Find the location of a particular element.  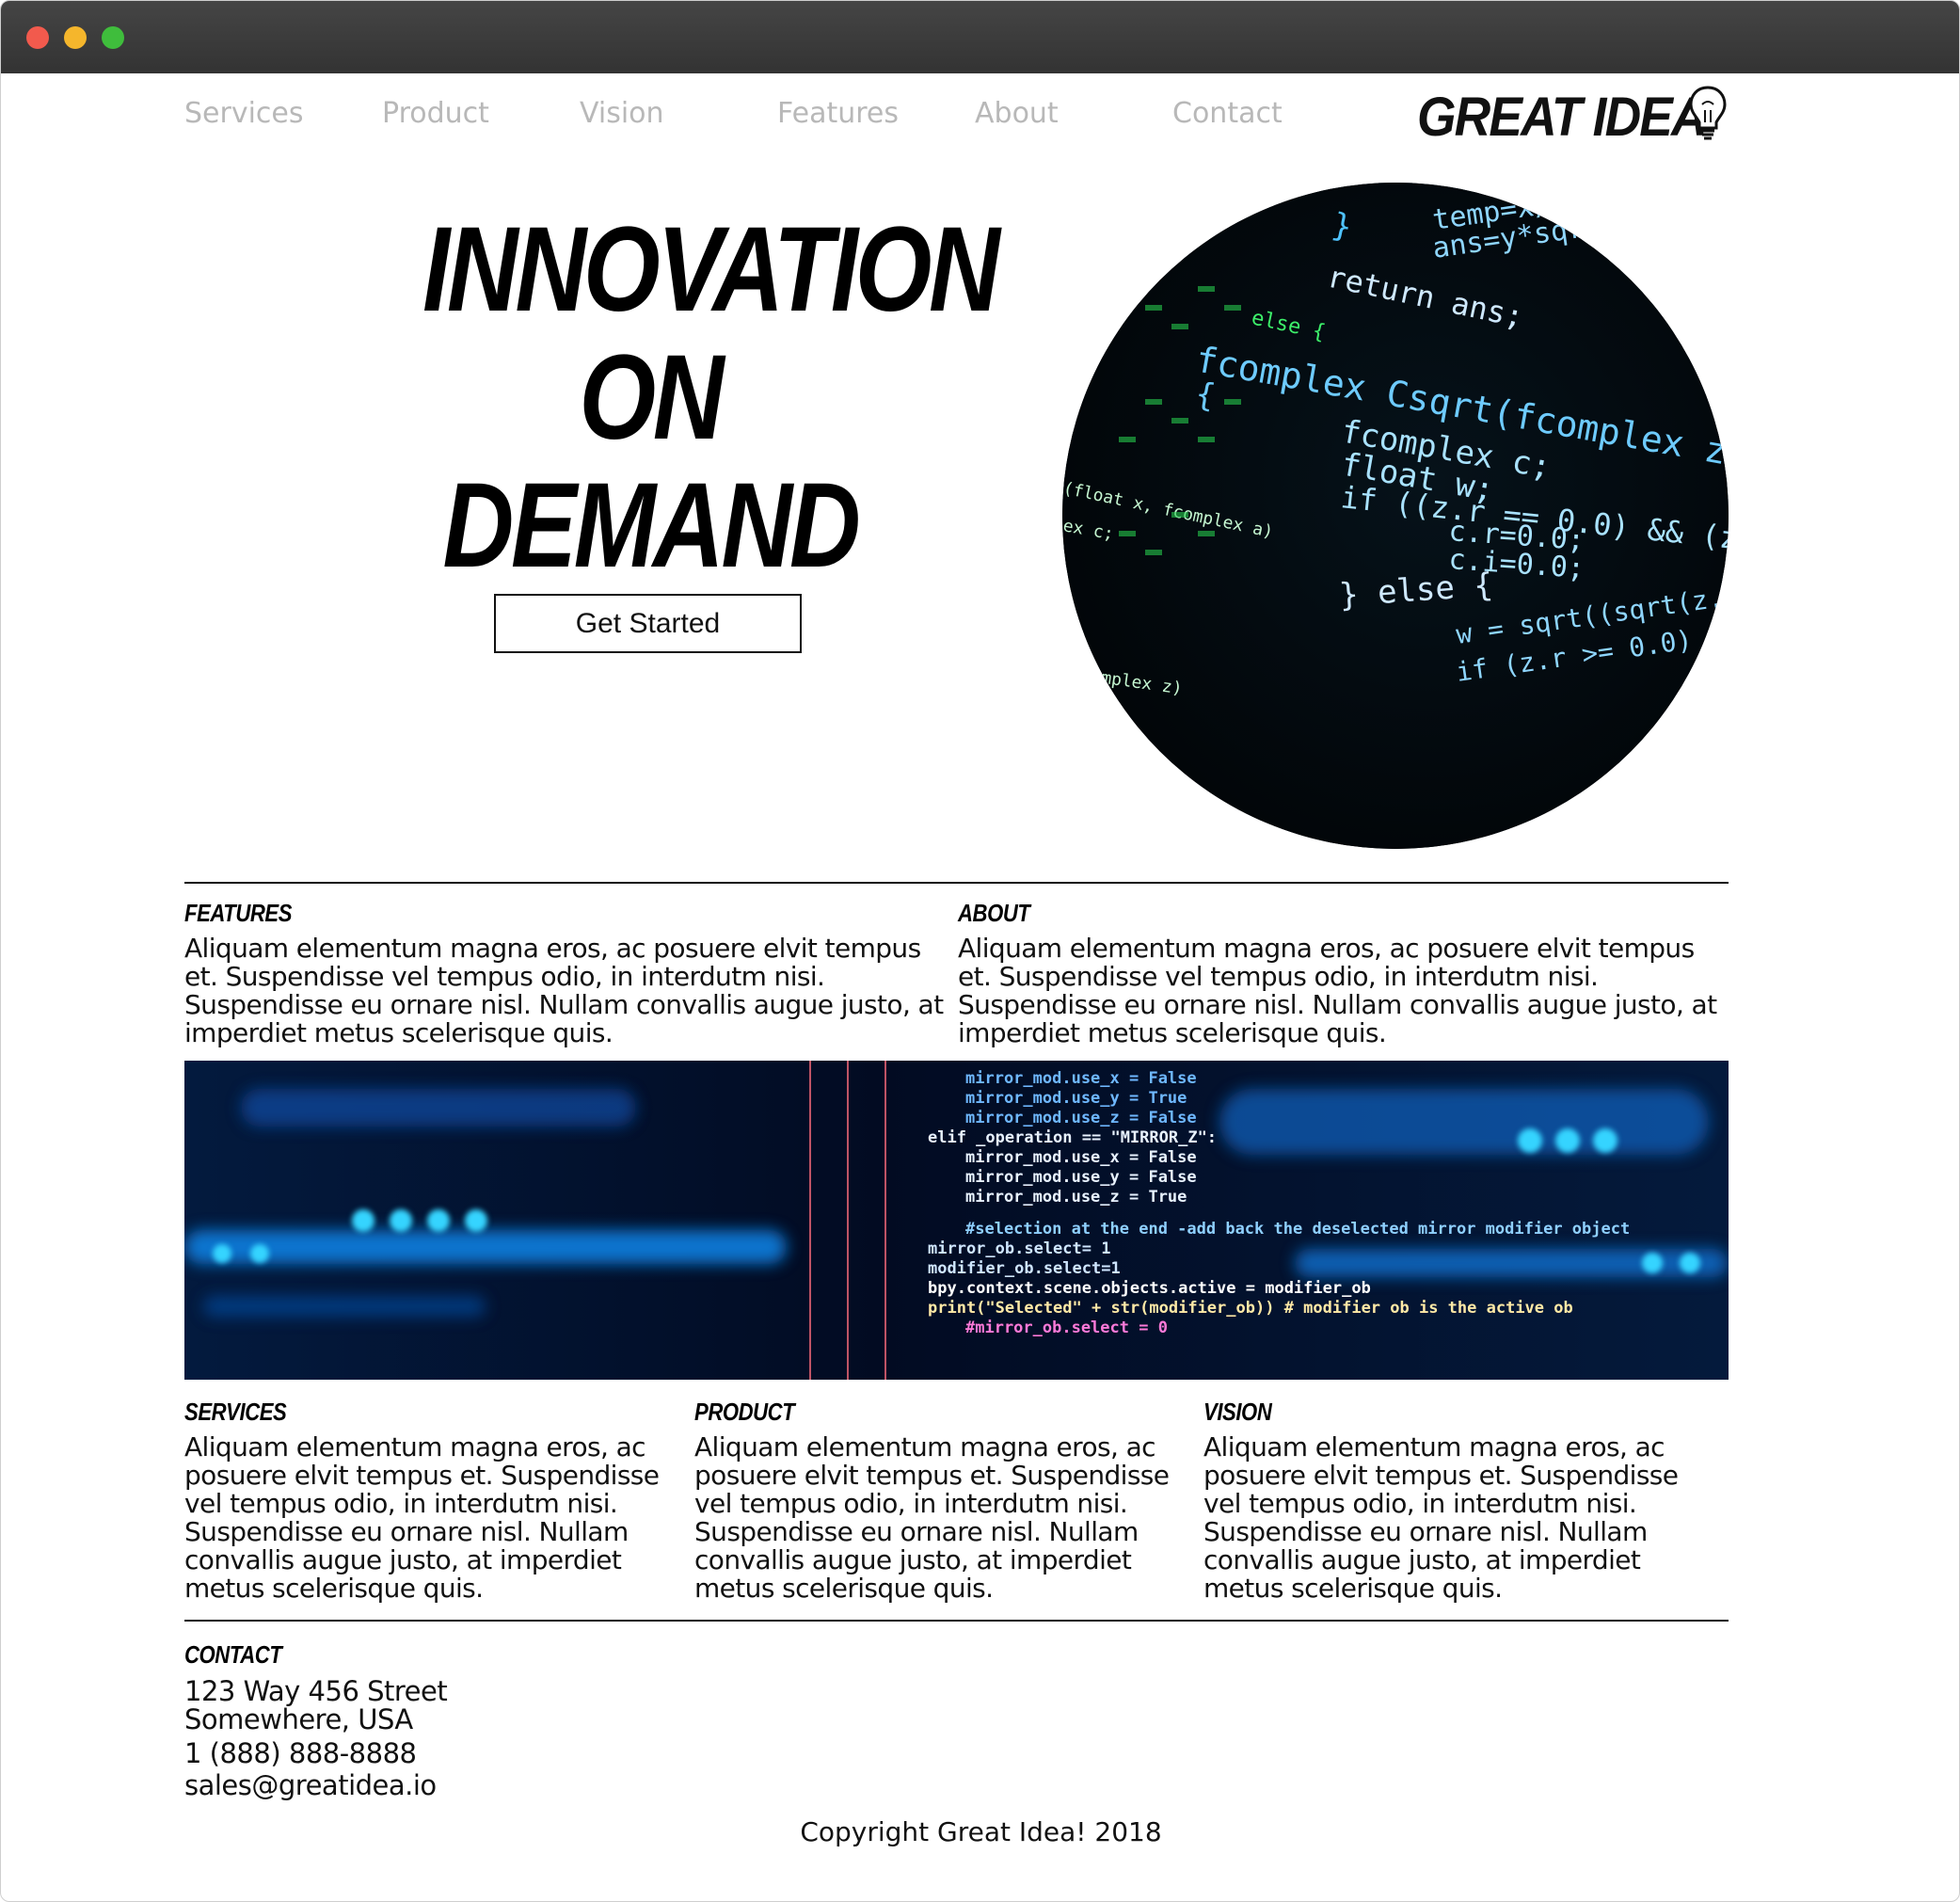

window-titlebar is located at coordinates (980, 37).